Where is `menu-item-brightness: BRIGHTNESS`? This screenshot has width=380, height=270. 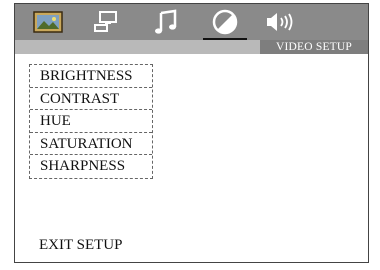 menu-item-brightness: BRIGHTNESS is located at coordinates (91, 76).